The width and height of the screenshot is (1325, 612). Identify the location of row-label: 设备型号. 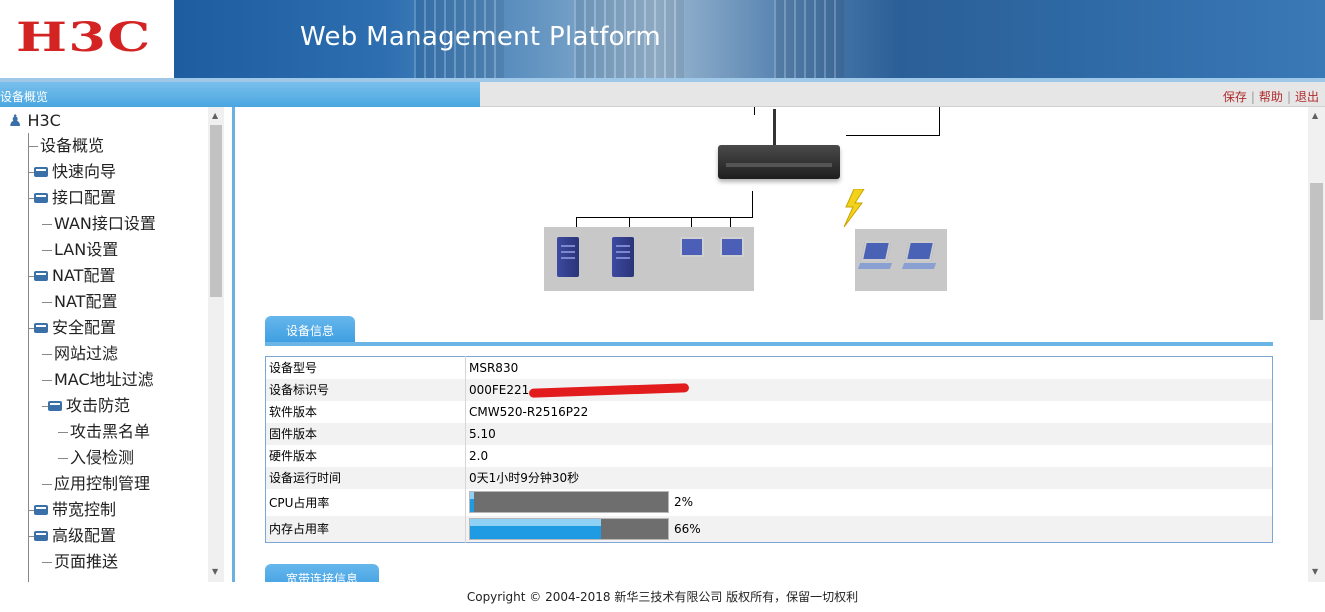
(365, 367).